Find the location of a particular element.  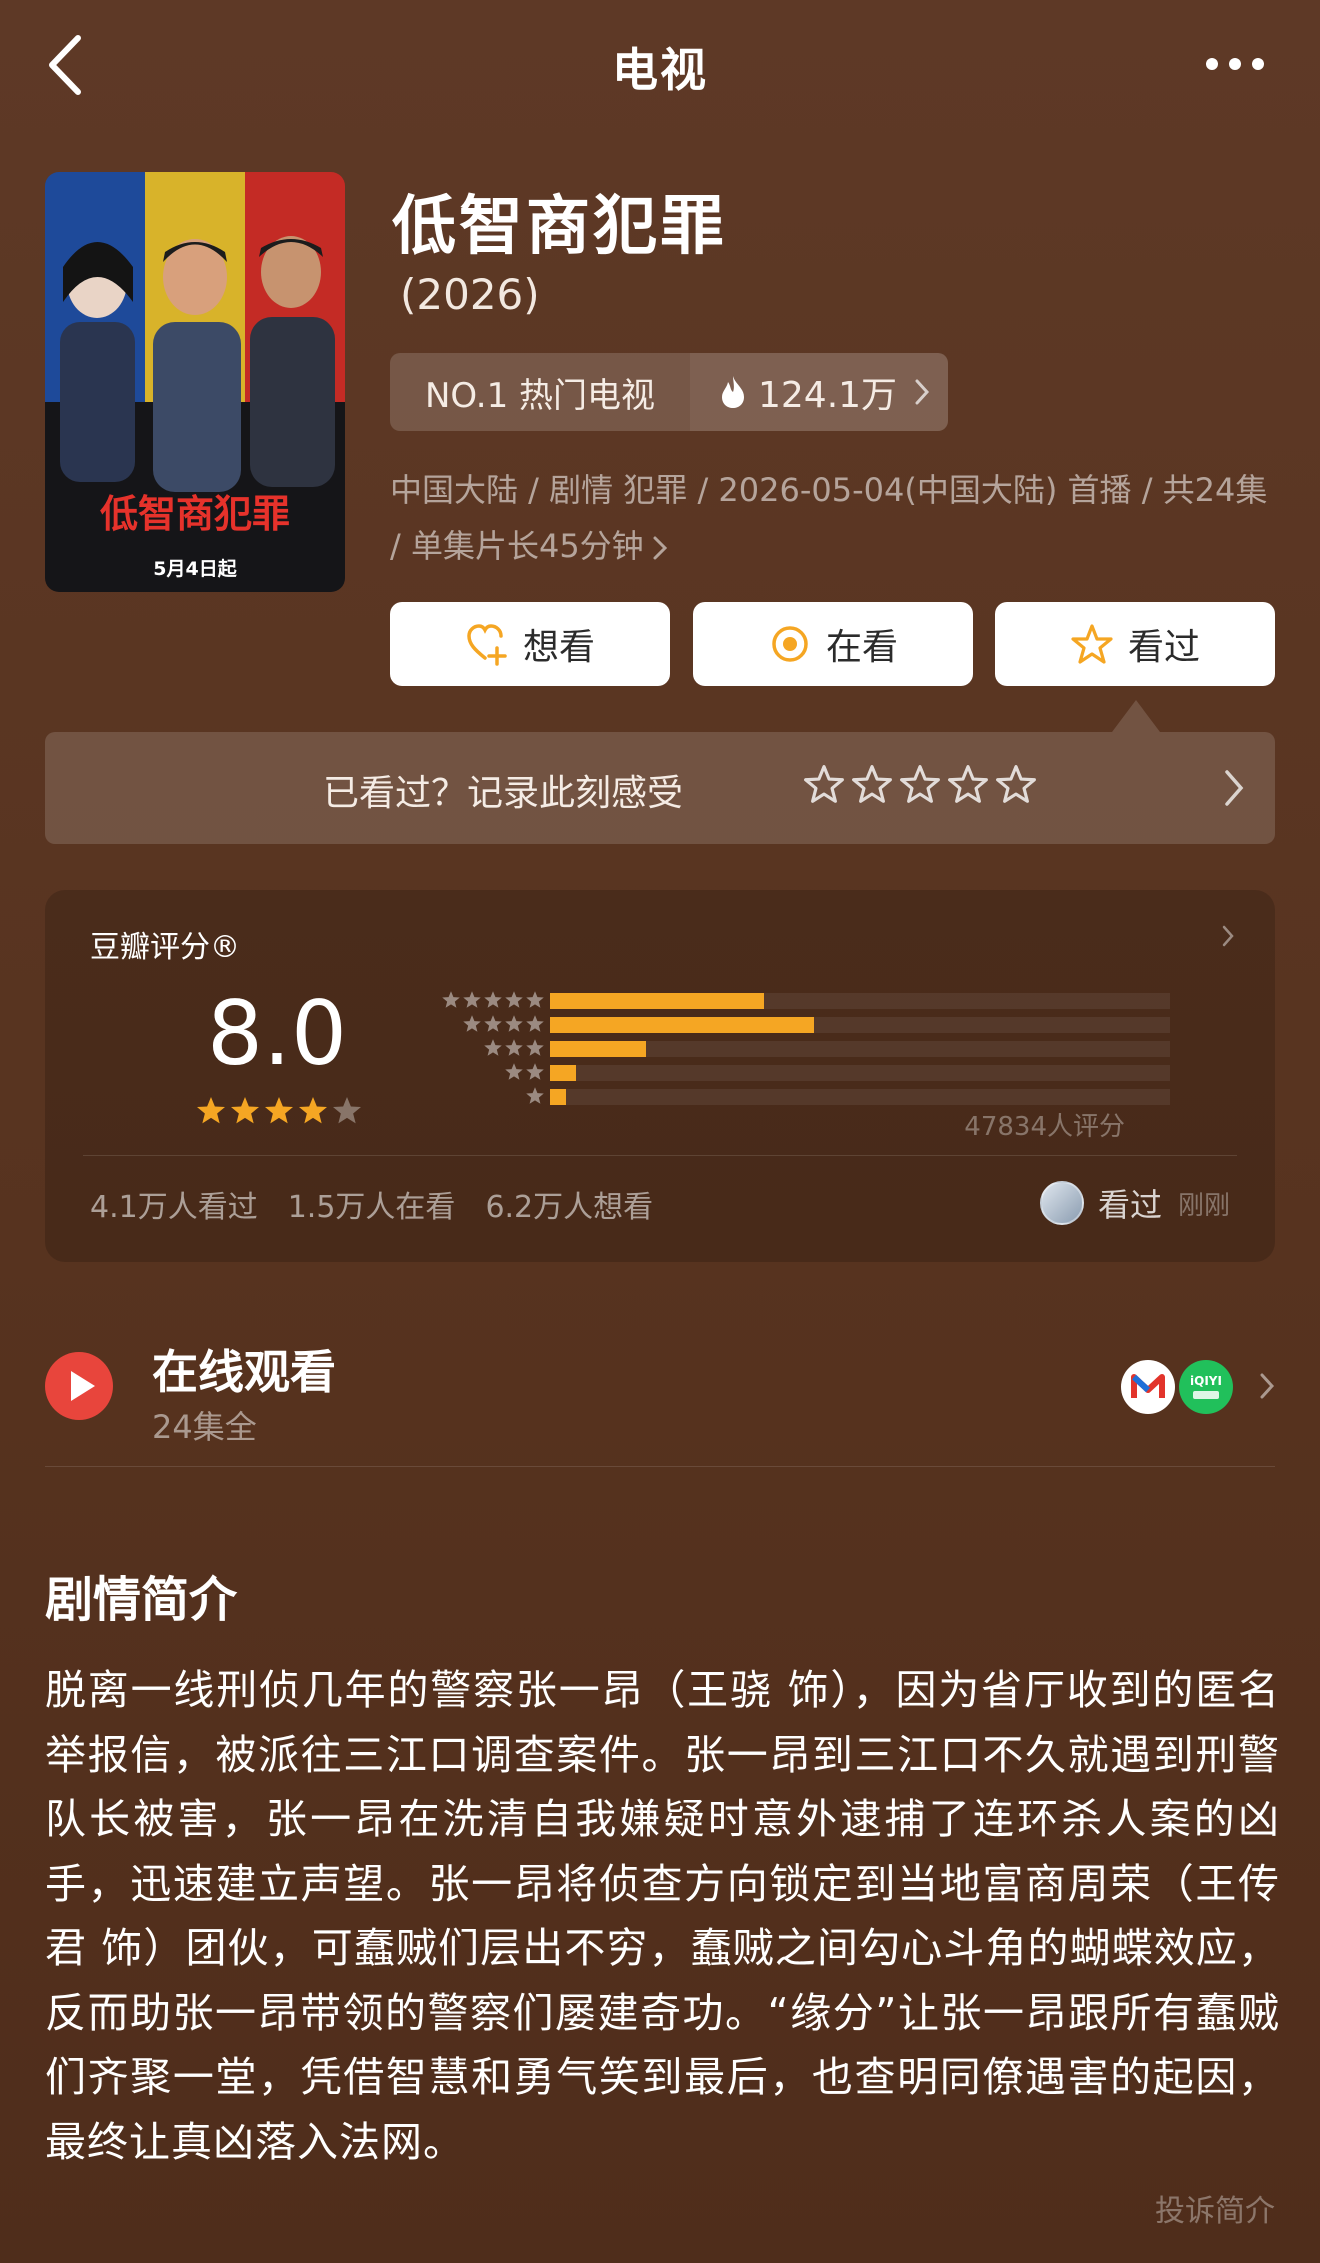

online-watch-row: 在线观看 24集全 iQIYI is located at coordinates (660, 1395).